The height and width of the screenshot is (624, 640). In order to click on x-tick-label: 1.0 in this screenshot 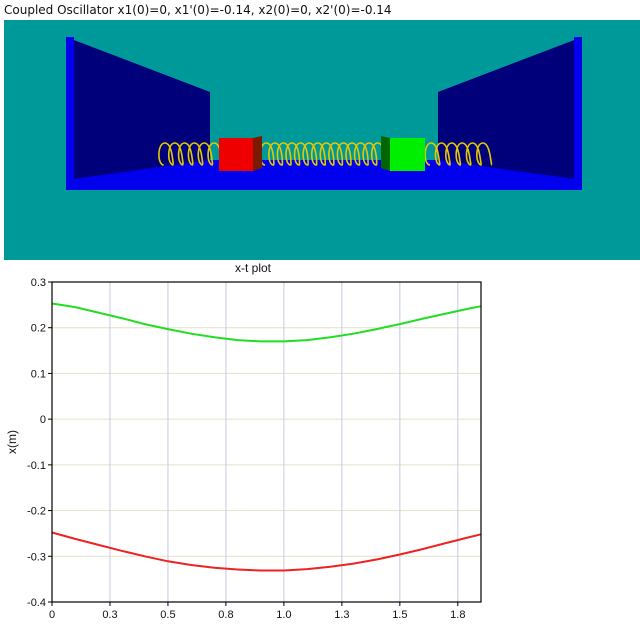, I will do `click(283, 615)`.